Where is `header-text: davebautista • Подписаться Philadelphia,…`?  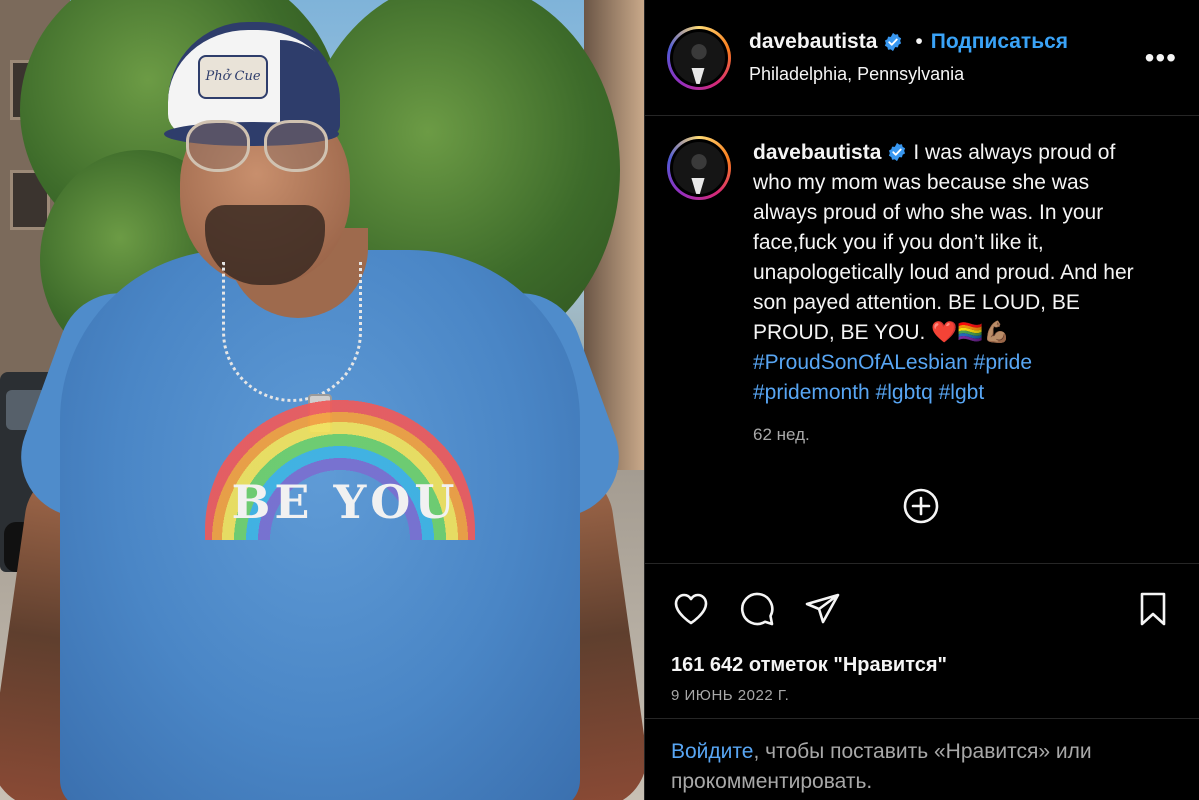 header-text: davebautista • Подписаться Philadelphia,… is located at coordinates (942, 57).